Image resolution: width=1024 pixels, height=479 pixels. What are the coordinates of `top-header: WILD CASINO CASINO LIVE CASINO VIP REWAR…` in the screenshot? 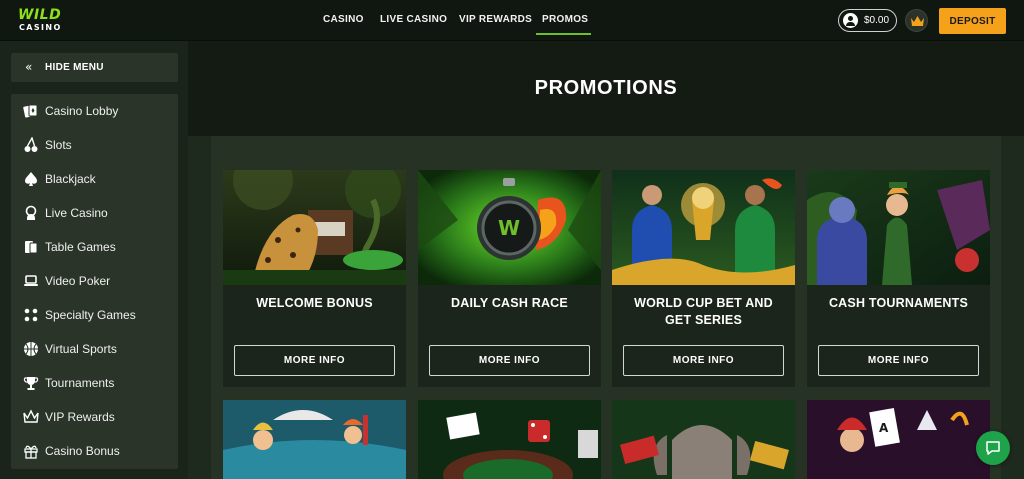 It's located at (512, 20).